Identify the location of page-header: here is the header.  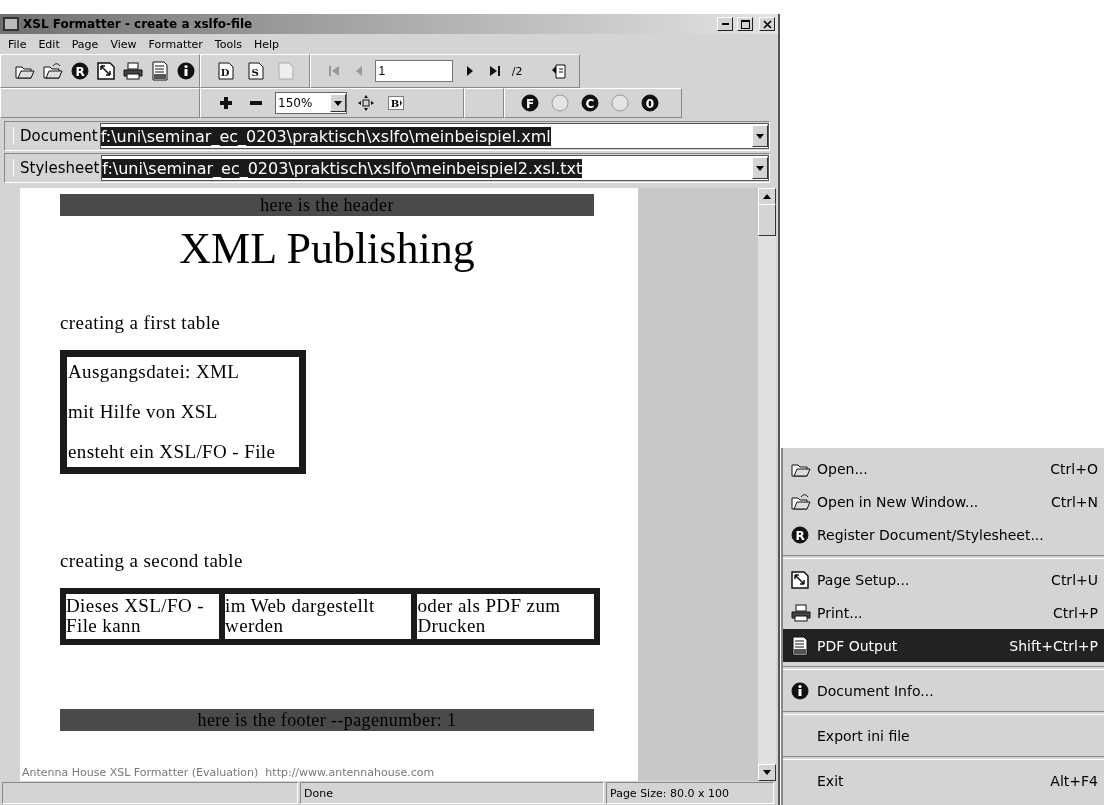
(327, 205).